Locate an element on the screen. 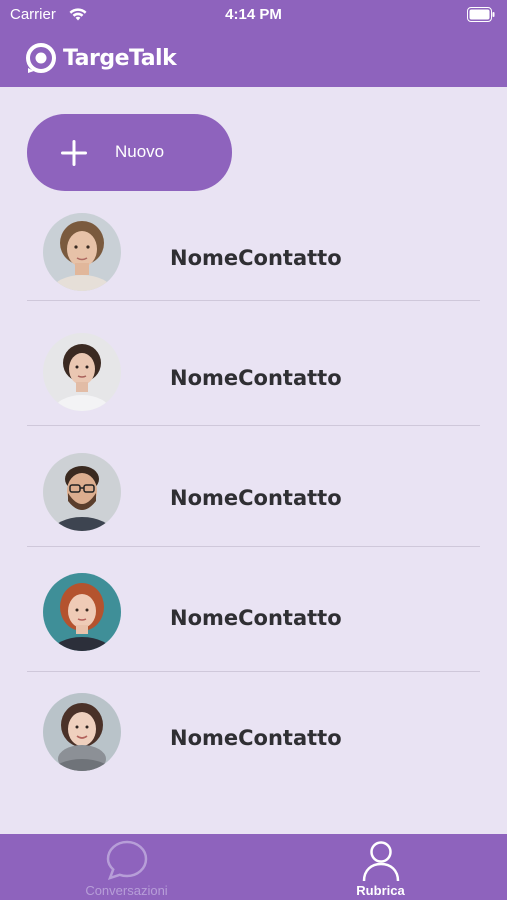  tab-bar: Conversazioni Rubrica is located at coordinates (253, 867).